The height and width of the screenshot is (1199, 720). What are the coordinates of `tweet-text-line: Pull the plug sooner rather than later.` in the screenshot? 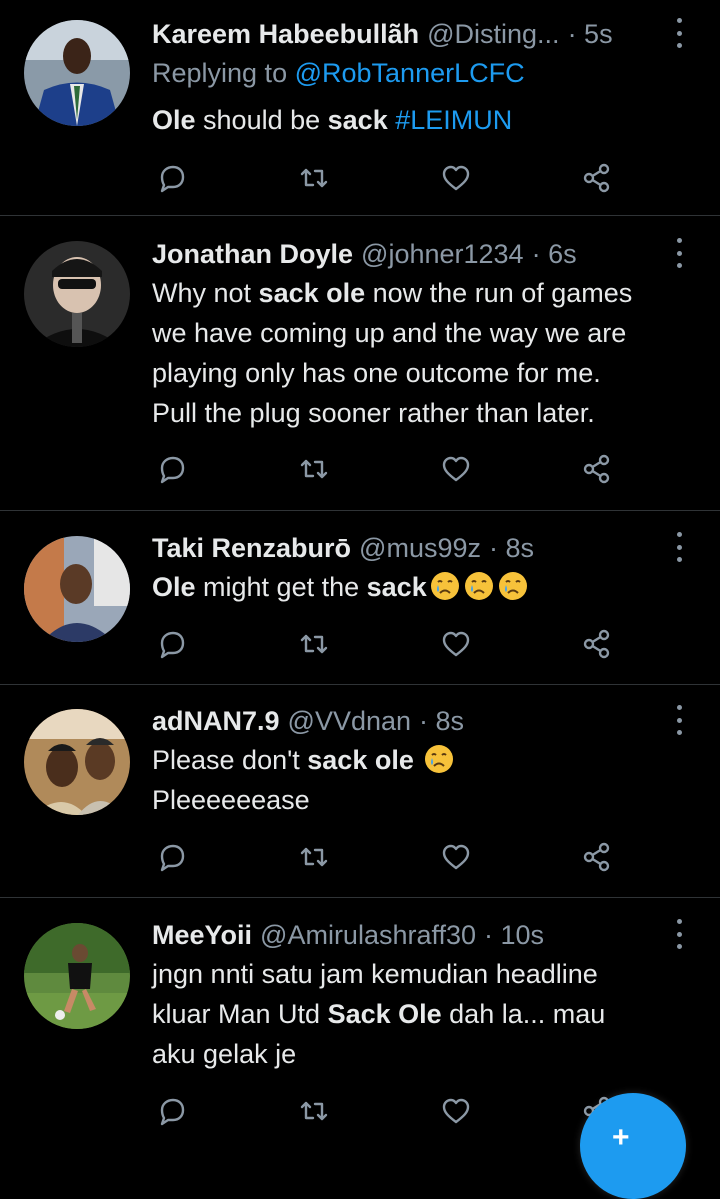 It's located at (373, 413).